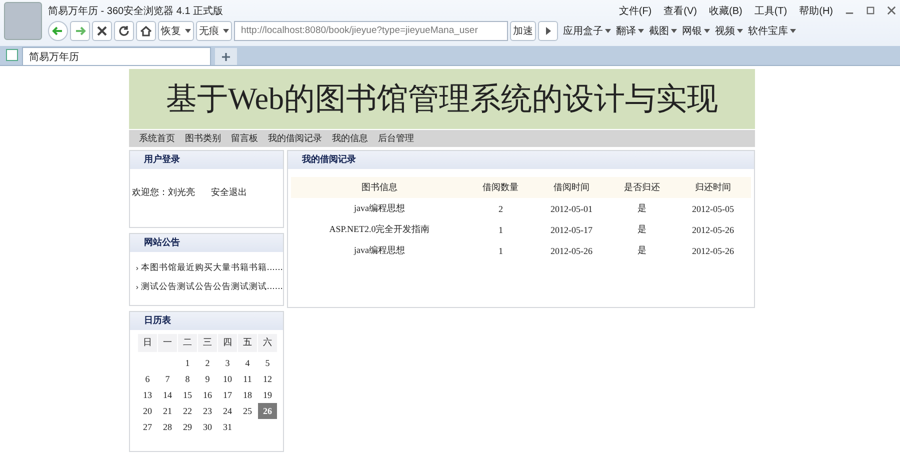  Describe the element at coordinates (187, 395) in the screenshot. I see `calendar-day: 15` at that location.